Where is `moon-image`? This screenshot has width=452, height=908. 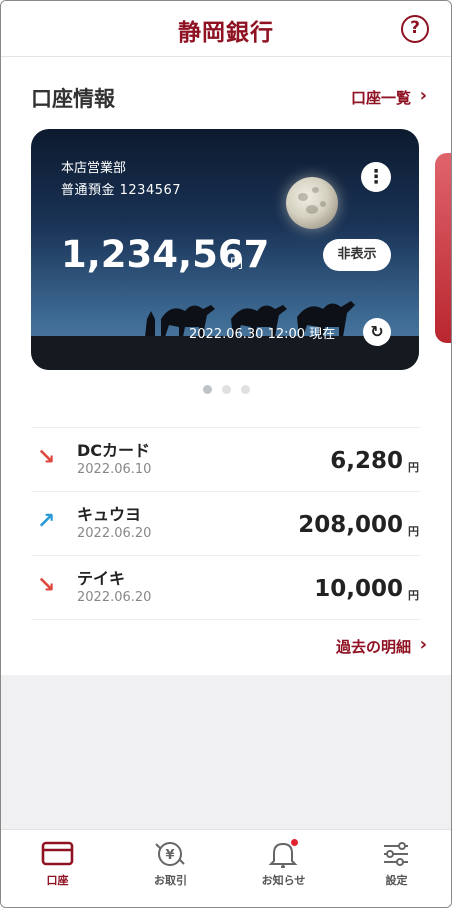 moon-image is located at coordinates (312, 203).